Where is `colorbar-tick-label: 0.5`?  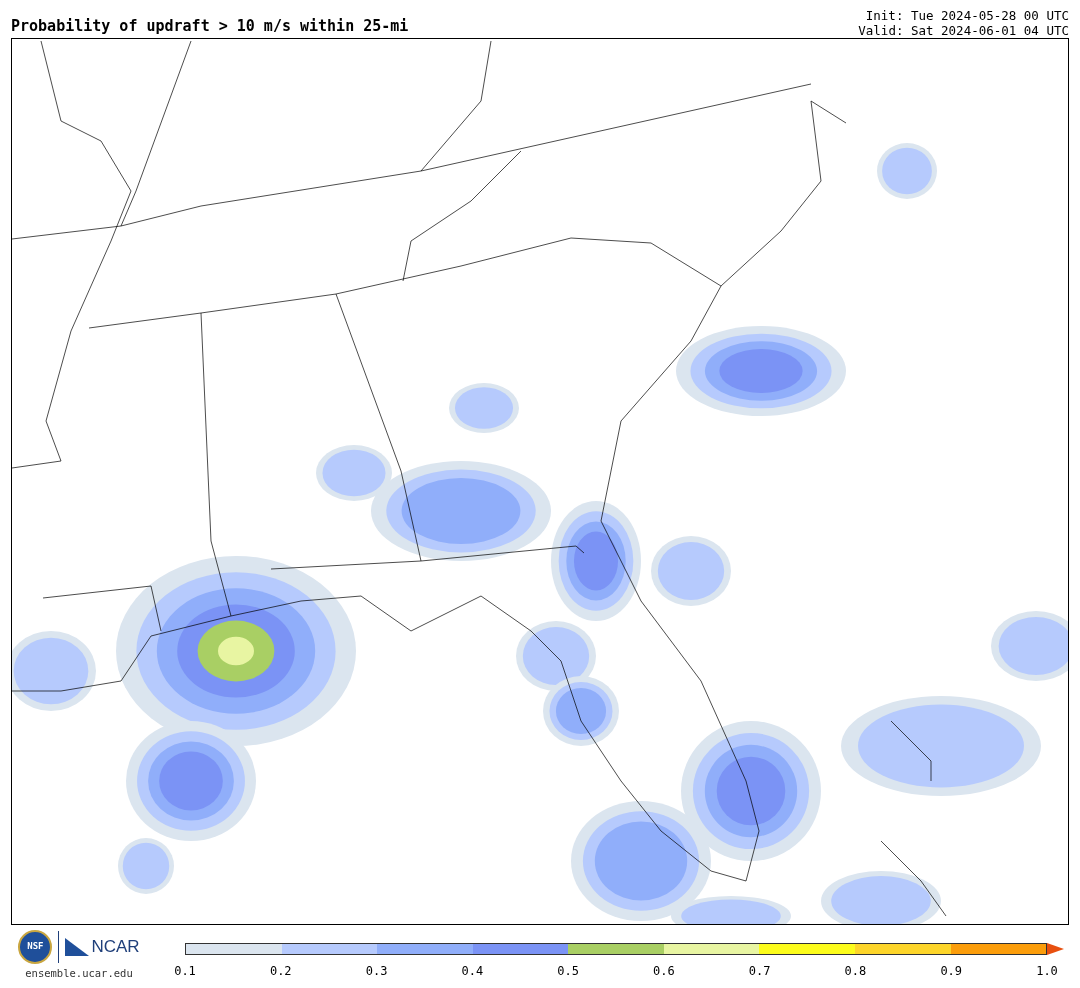
colorbar-tick-label: 0.5 is located at coordinates (568, 971).